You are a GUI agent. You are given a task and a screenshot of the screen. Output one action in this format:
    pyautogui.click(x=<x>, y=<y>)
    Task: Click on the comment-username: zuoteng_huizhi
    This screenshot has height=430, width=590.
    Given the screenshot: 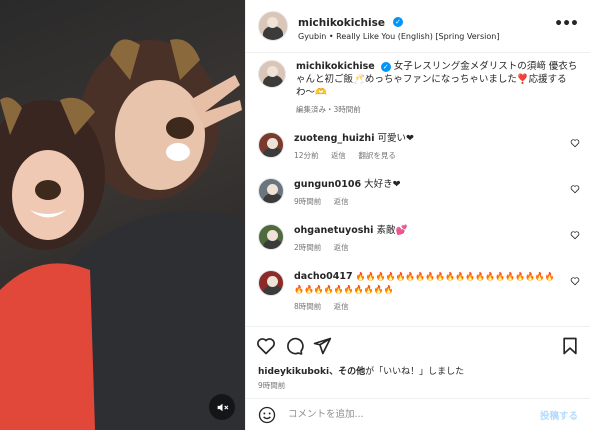 What is the action you would take?
    pyautogui.click(x=334, y=138)
    